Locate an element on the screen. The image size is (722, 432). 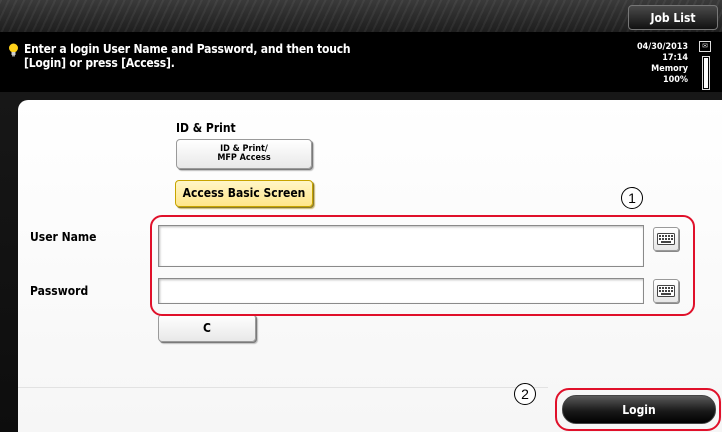
memory-gauge-fill is located at coordinates (706, 73).